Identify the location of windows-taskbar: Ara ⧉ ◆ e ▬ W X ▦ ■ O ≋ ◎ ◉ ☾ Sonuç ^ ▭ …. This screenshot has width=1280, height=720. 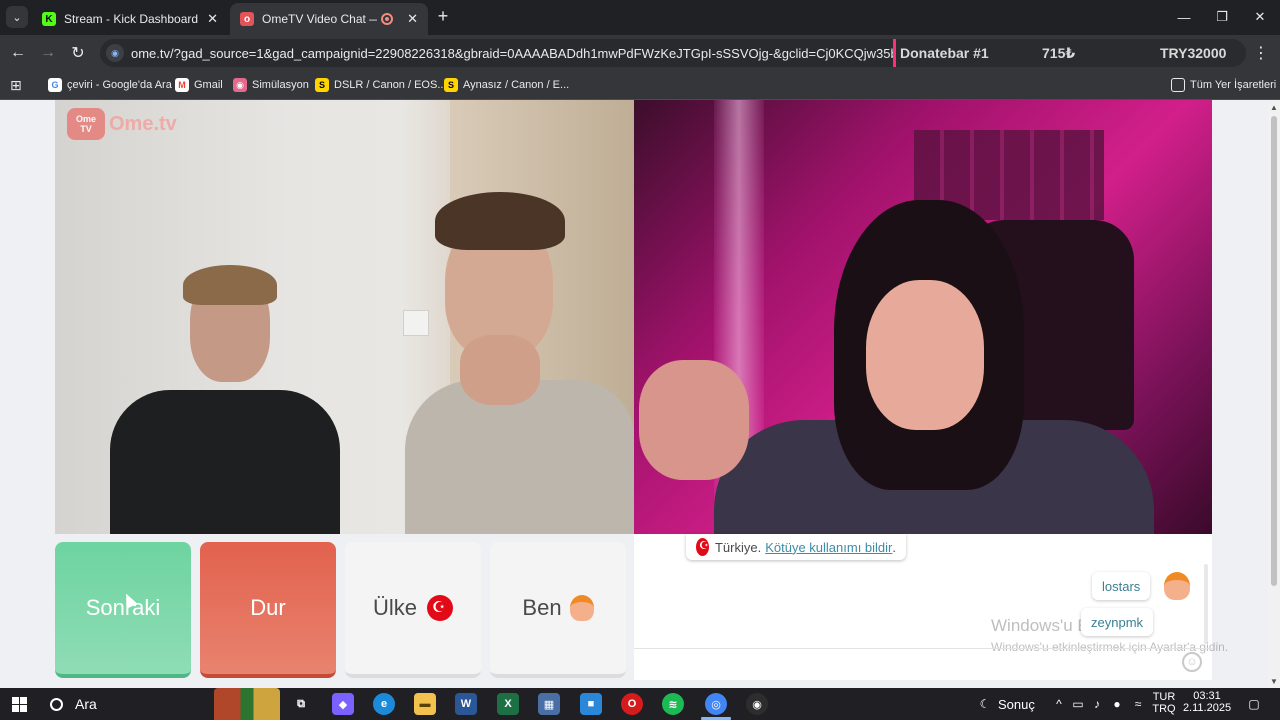
(640, 704).